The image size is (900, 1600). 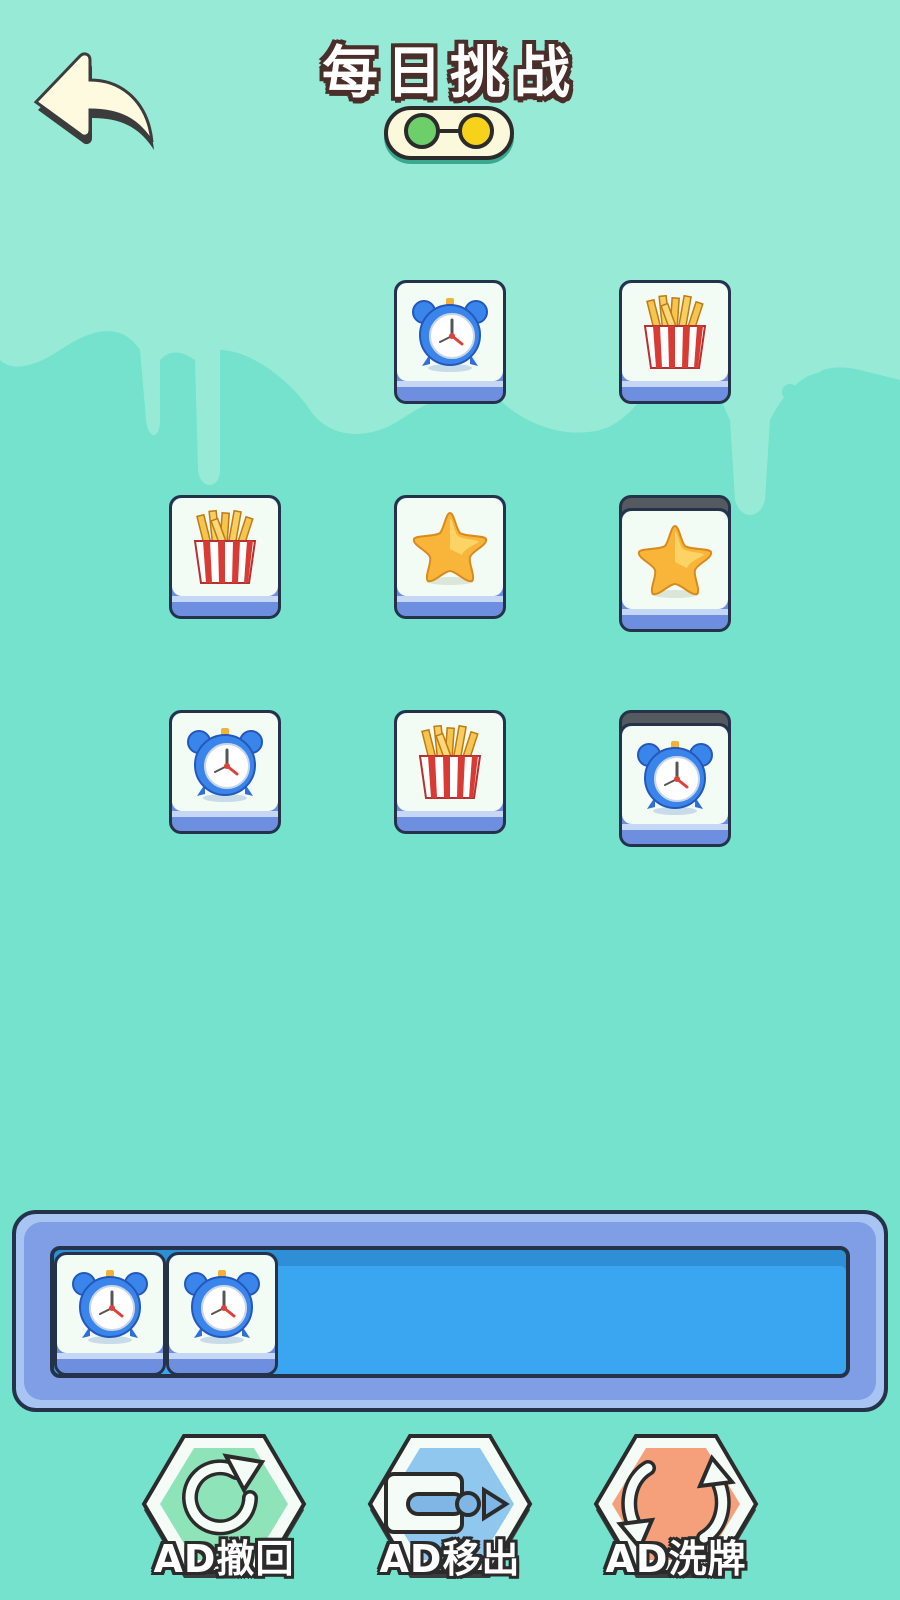 What do you see at coordinates (422, 131) in the screenshot?
I see `stage-1-dot` at bounding box center [422, 131].